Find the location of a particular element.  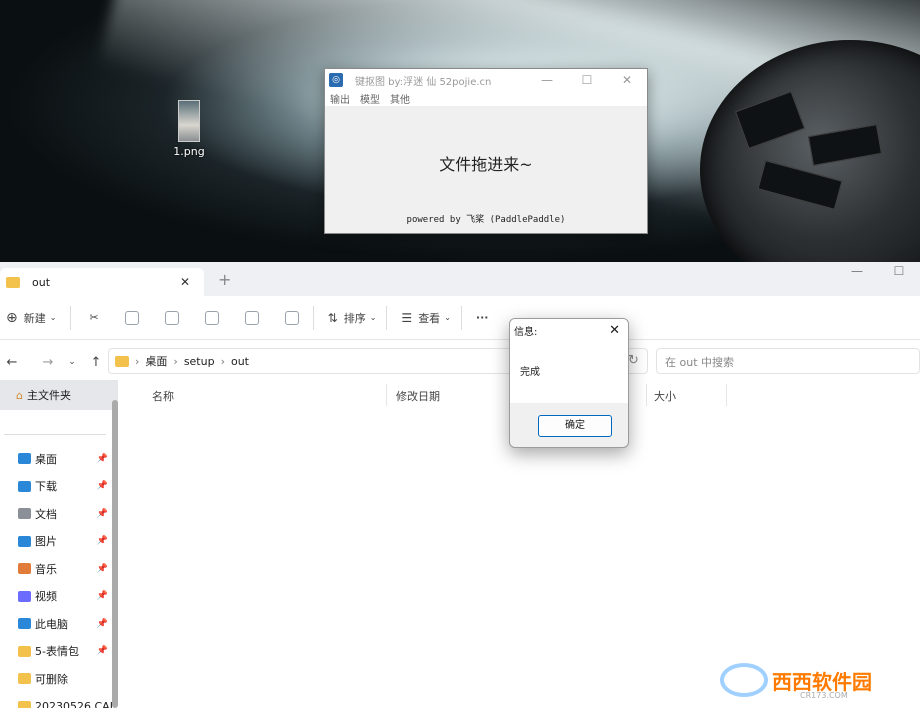

up-arrow-icon: ↑ is located at coordinates (96, 362).